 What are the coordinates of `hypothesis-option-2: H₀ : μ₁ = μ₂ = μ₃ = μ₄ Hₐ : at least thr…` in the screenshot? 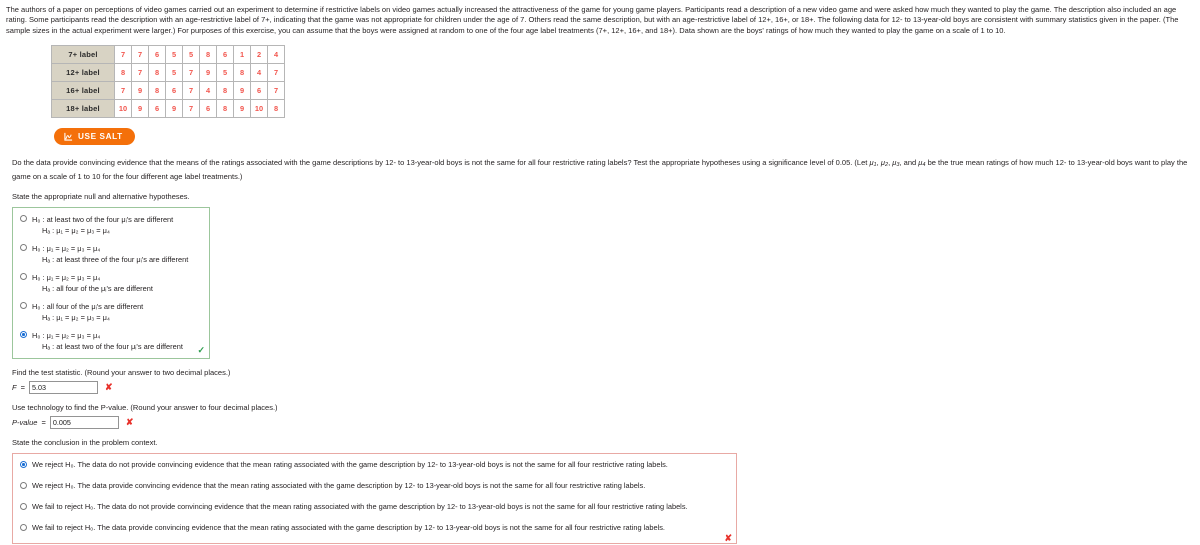 It's located at (111, 254).